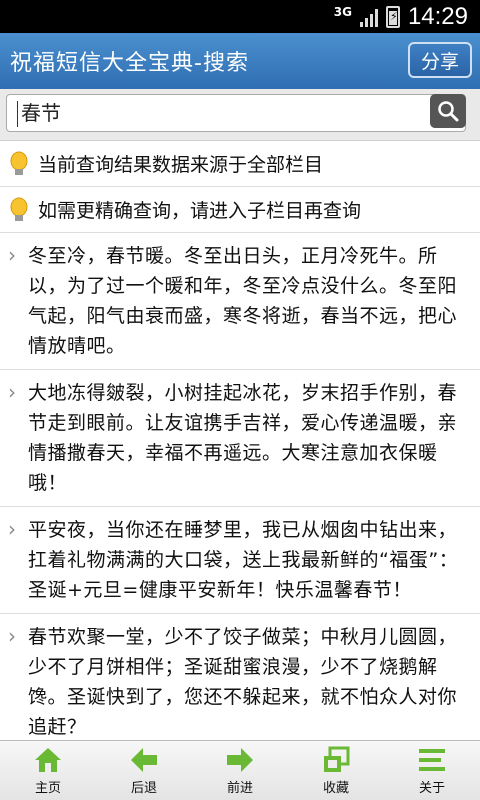 Image resolution: width=480 pixels, height=800 pixels. What do you see at coordinates (431, 788) in the screenshot?
I see `nav-label: 关于` at bounding box center [431, 788].